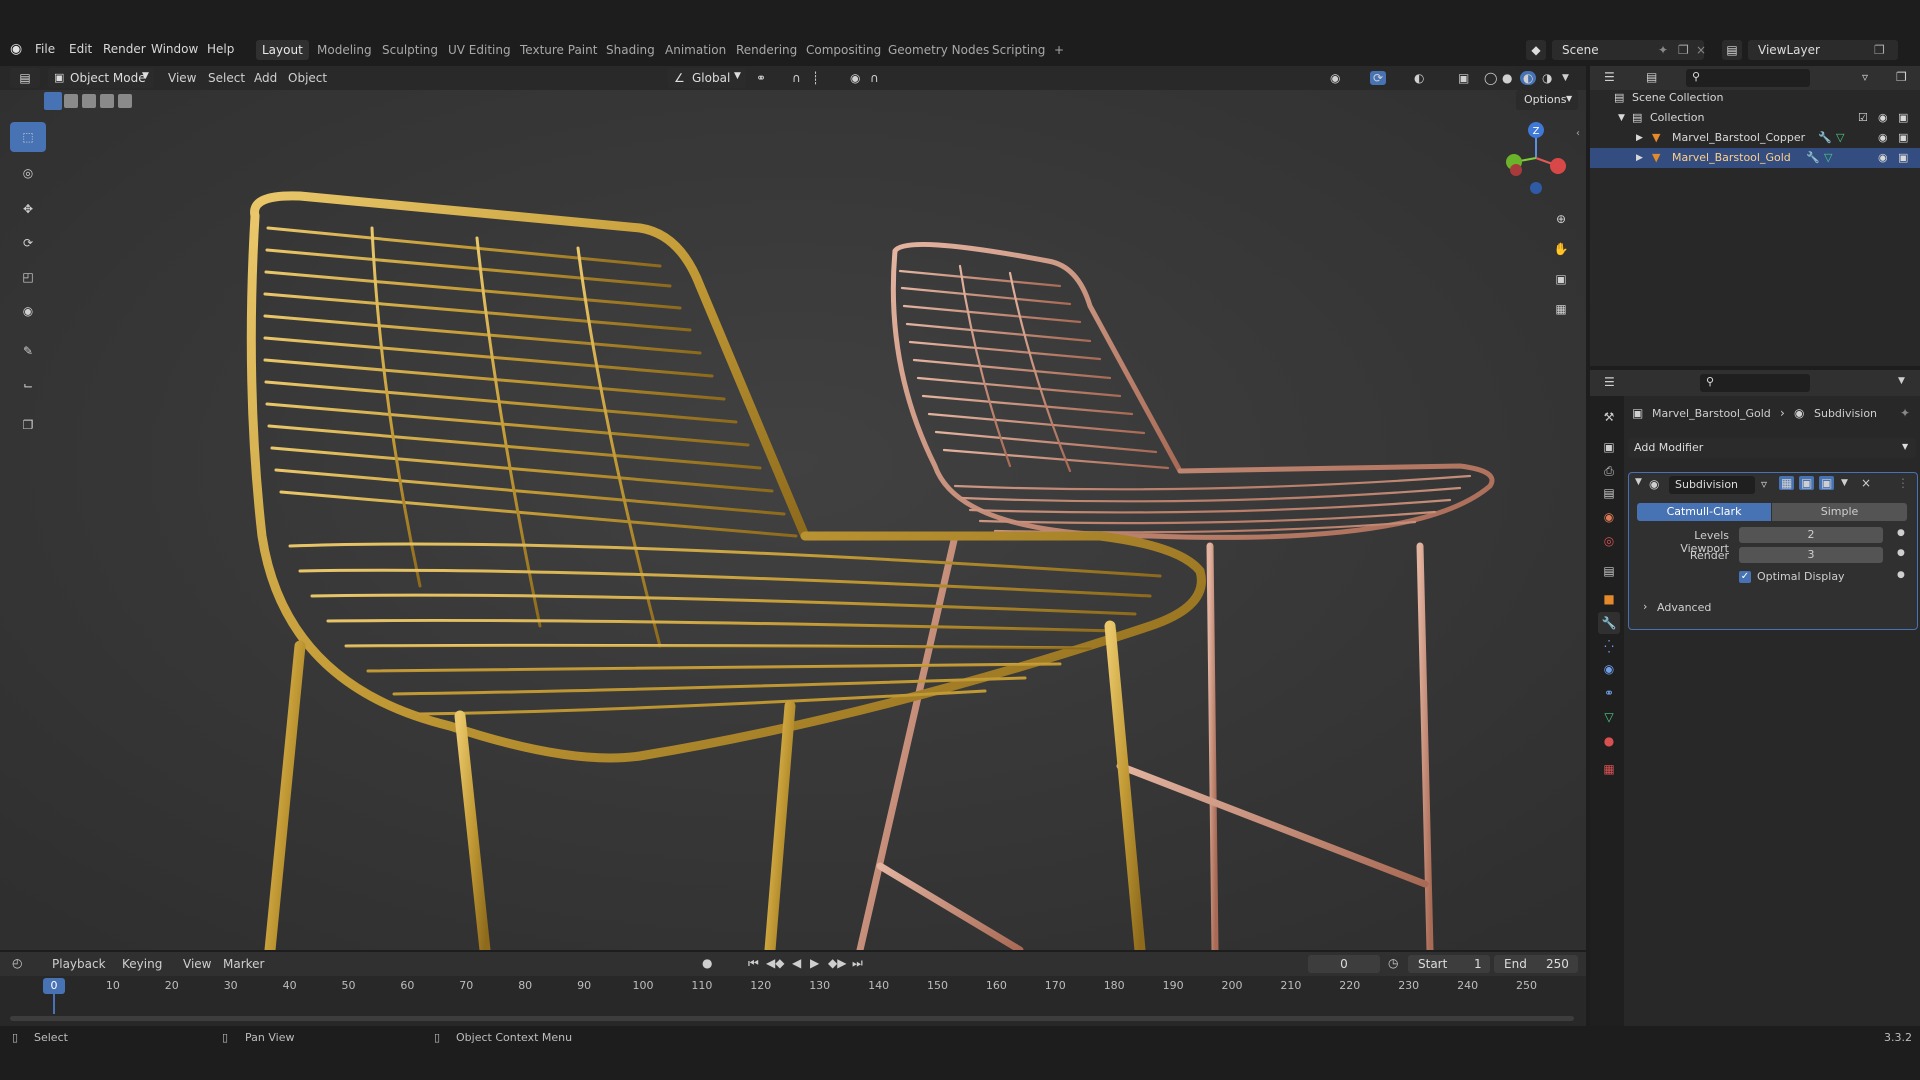 The height and width of the screenshot is (1080, 1920). What do you see at coordinates (107, 101) in the screenshot?
I see `select-invert-icon` at bounding box center [107, 101].